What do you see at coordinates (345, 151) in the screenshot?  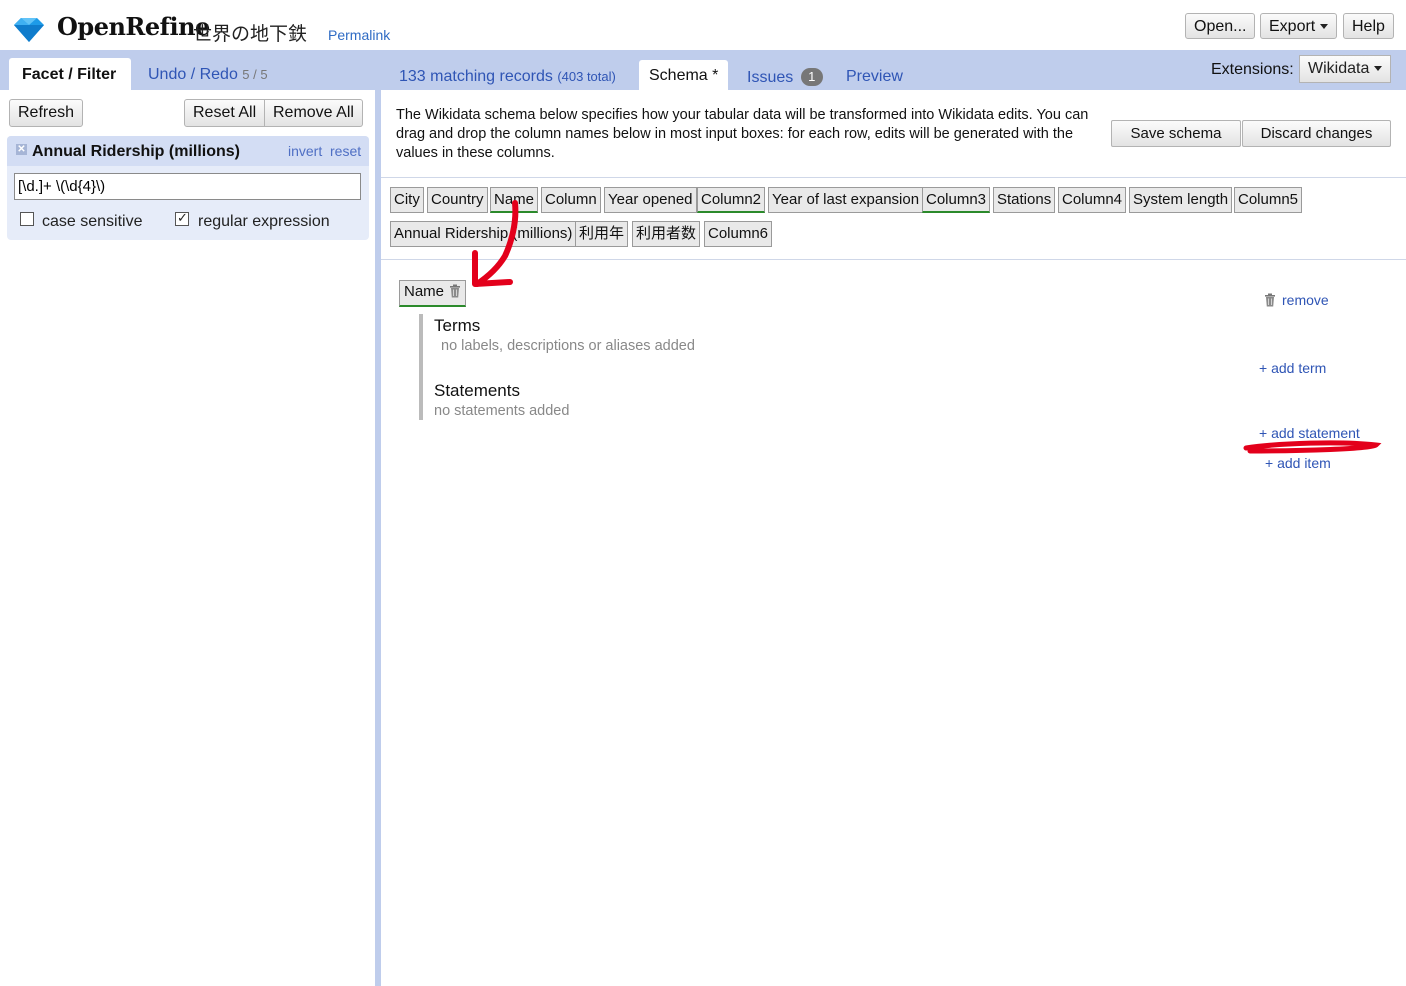 I see `facet-reset-link: reset` at bounding box center [345, 151].